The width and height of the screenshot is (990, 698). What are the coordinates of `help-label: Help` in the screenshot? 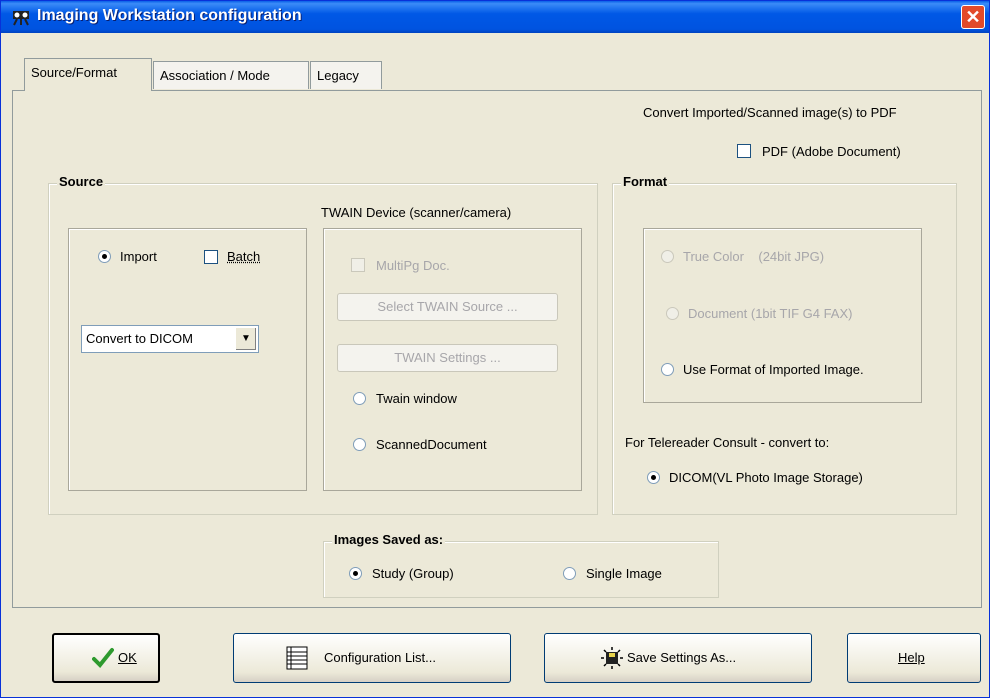 It's located at (911, 657).